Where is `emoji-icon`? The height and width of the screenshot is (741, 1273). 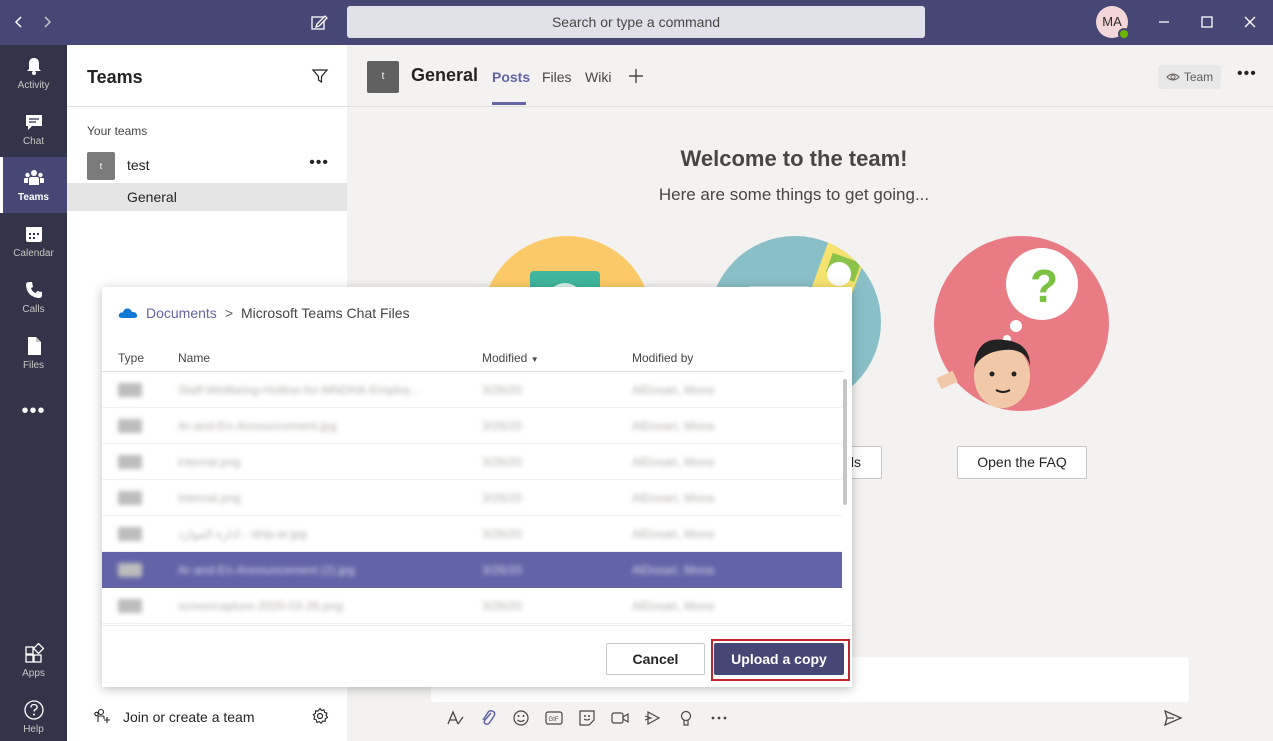 emoji-icon is located at coordinates (521, 718).